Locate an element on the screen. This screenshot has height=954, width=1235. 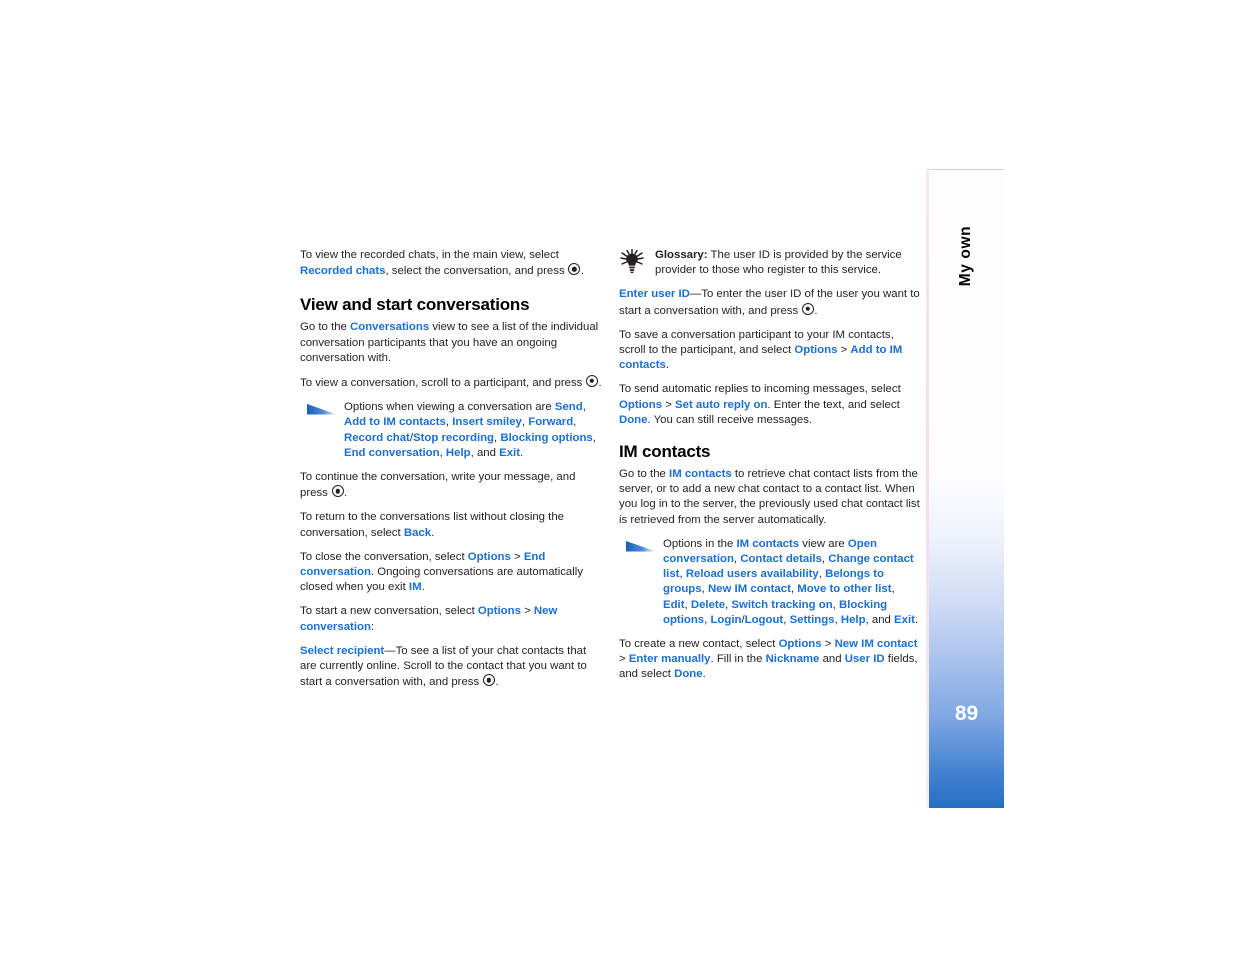
chapter-title: My own is located at coordinates (965, 256).